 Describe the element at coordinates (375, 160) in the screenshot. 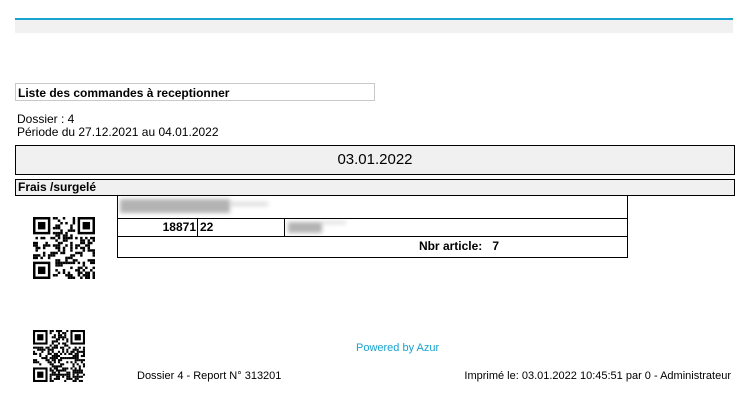

I see `date-header: 03.01.2022` at that location.